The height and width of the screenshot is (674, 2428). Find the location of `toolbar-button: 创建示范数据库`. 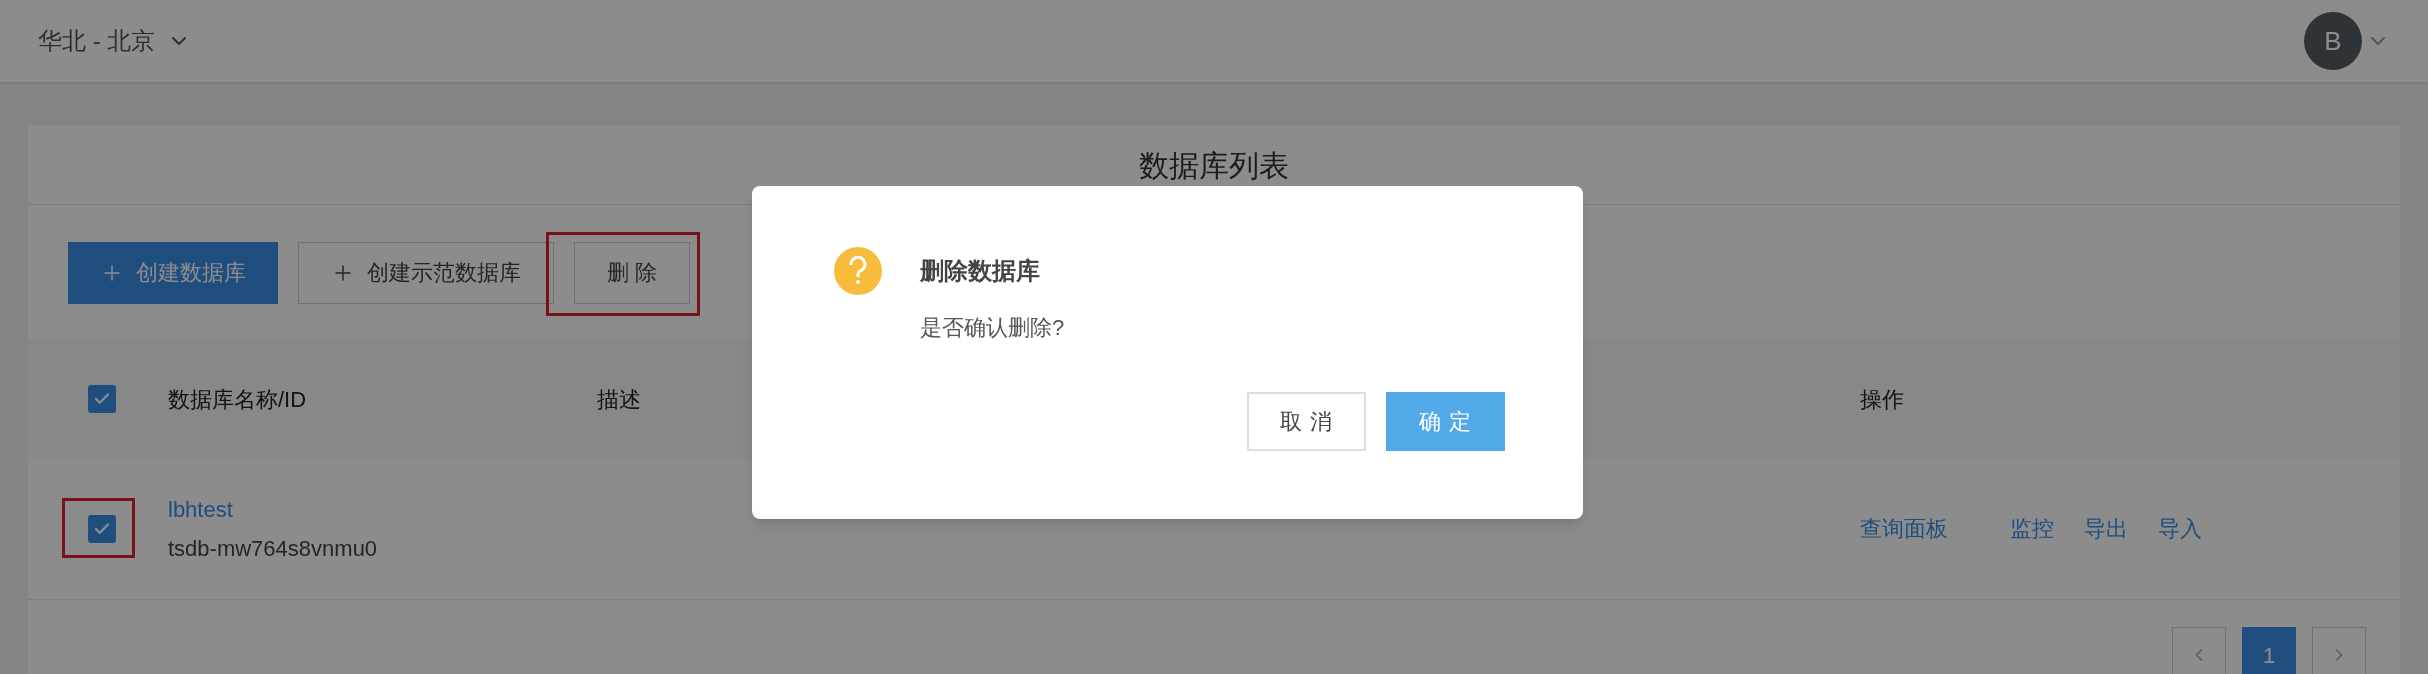

toolbar-button: 创建示范数据库 is located at coordinates (426, 272).